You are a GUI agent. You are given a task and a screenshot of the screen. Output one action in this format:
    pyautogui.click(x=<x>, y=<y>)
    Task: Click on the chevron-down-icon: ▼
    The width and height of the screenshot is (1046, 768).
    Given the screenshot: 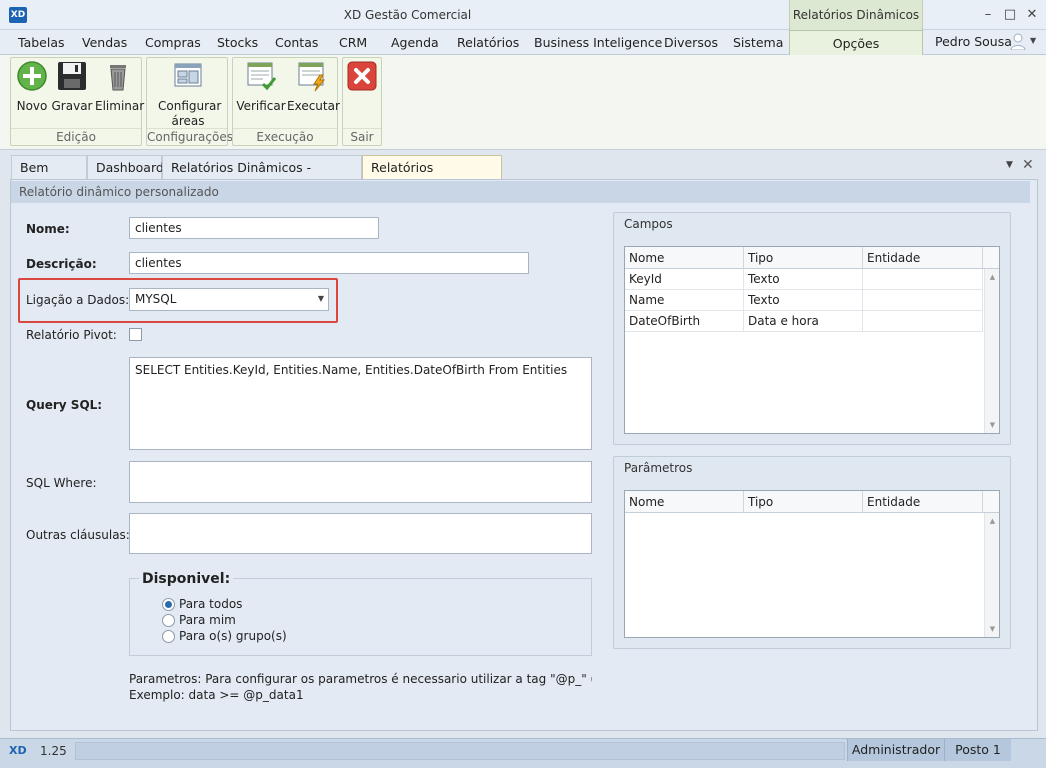 What is the action you would take?
    pyautogui.click(x=320, y=298)
    